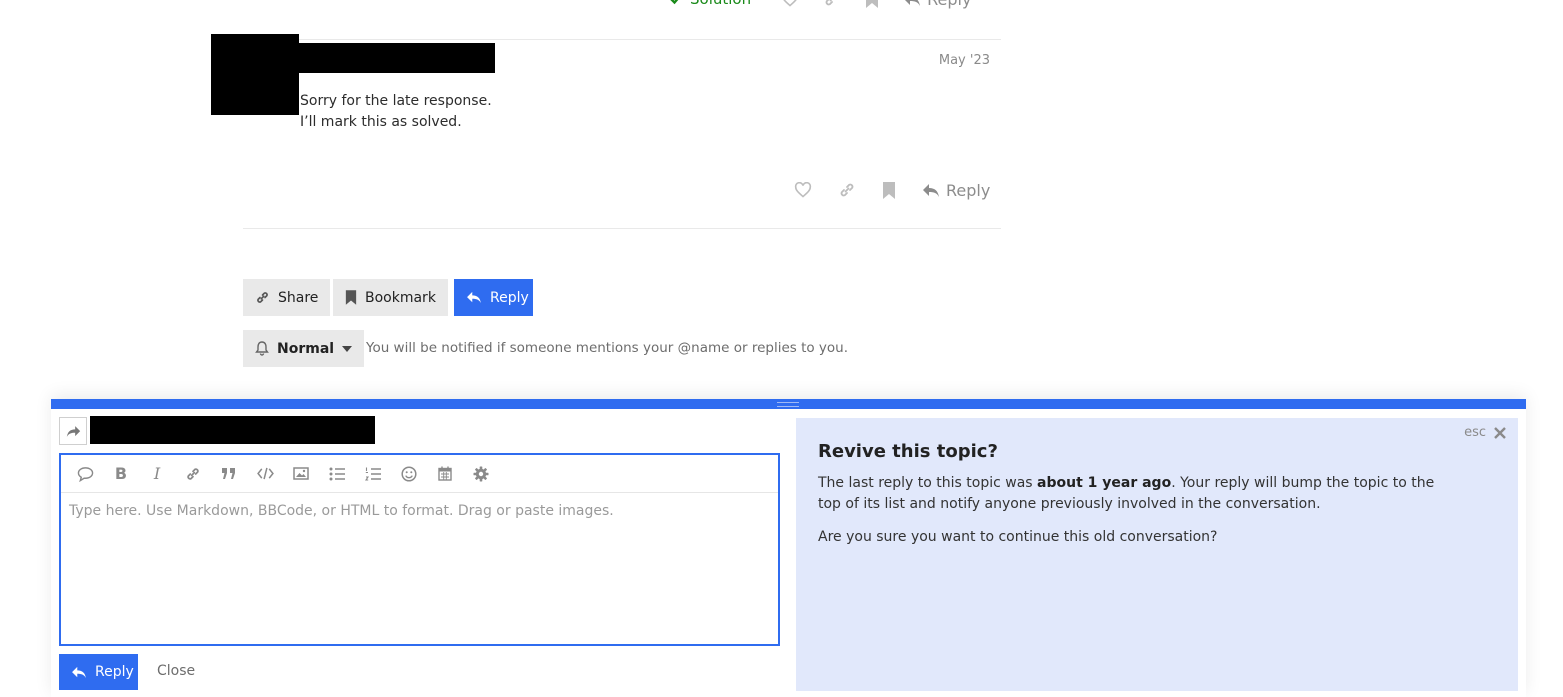 This screenshot has height=697, width=1563. Describe the element at coordinates (409, 473) in the screenshot. I see `emoji-icon` at that location.